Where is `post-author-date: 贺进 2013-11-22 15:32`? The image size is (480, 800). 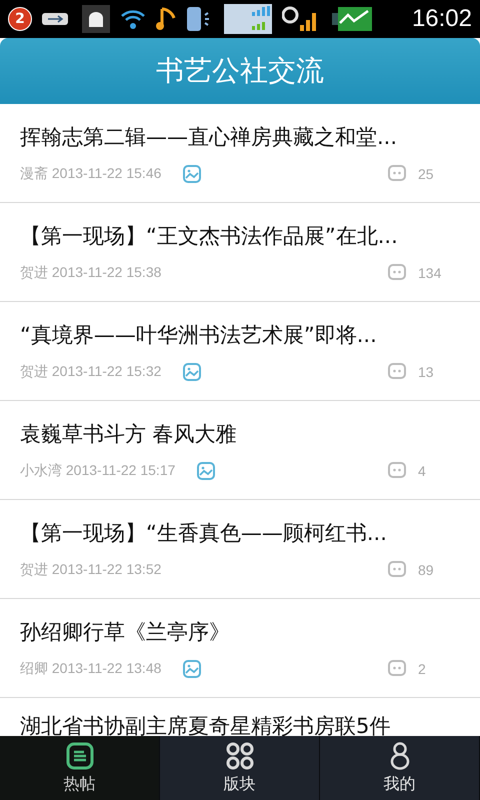
post-author-date: 贺进 2013-11-22 15:32 is located at coordinates (91, 372).